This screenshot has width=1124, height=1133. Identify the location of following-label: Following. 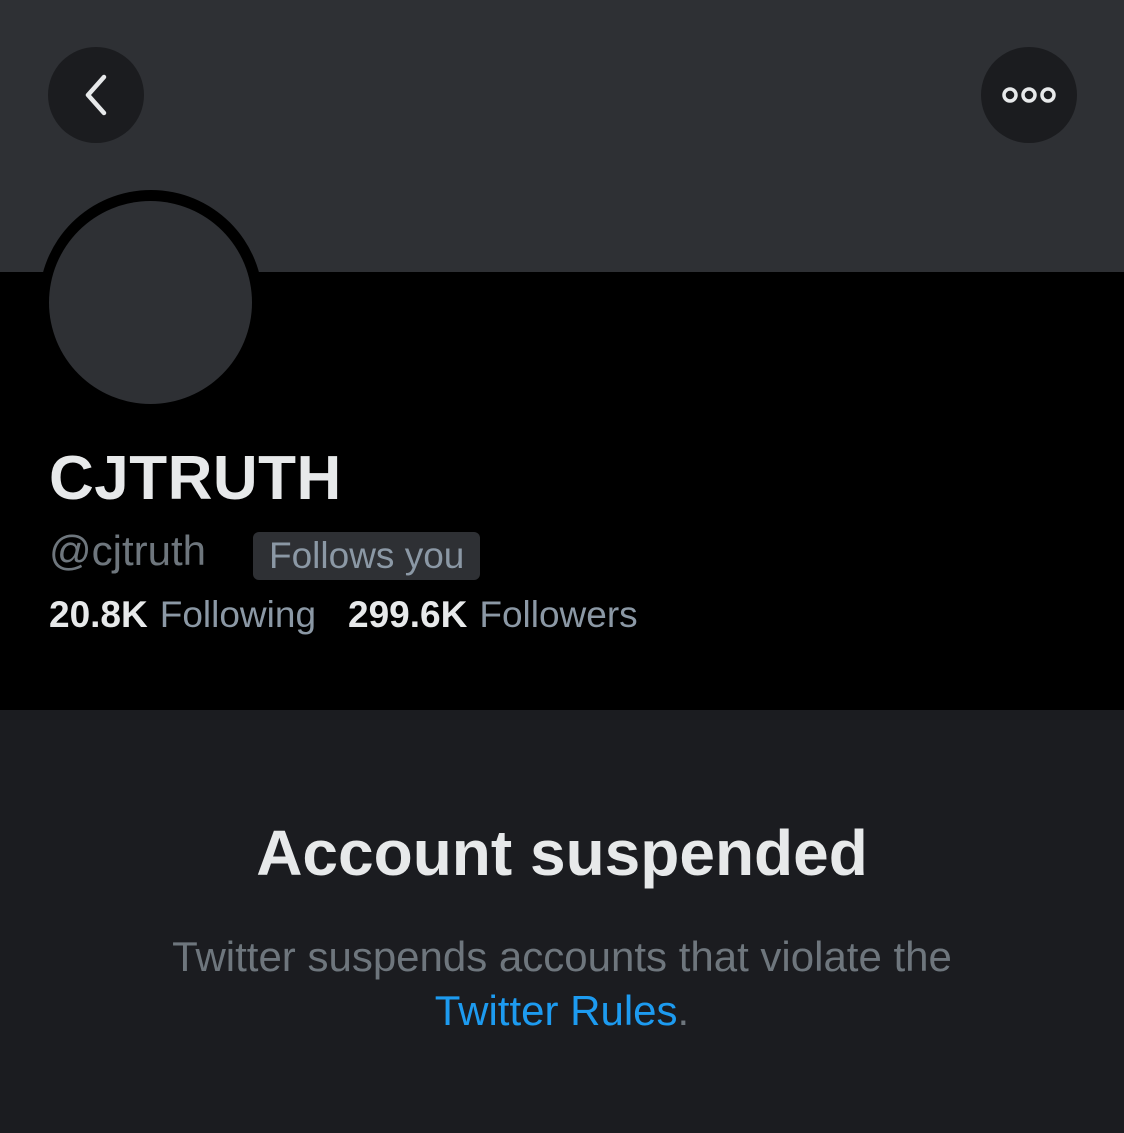
(238, 614).